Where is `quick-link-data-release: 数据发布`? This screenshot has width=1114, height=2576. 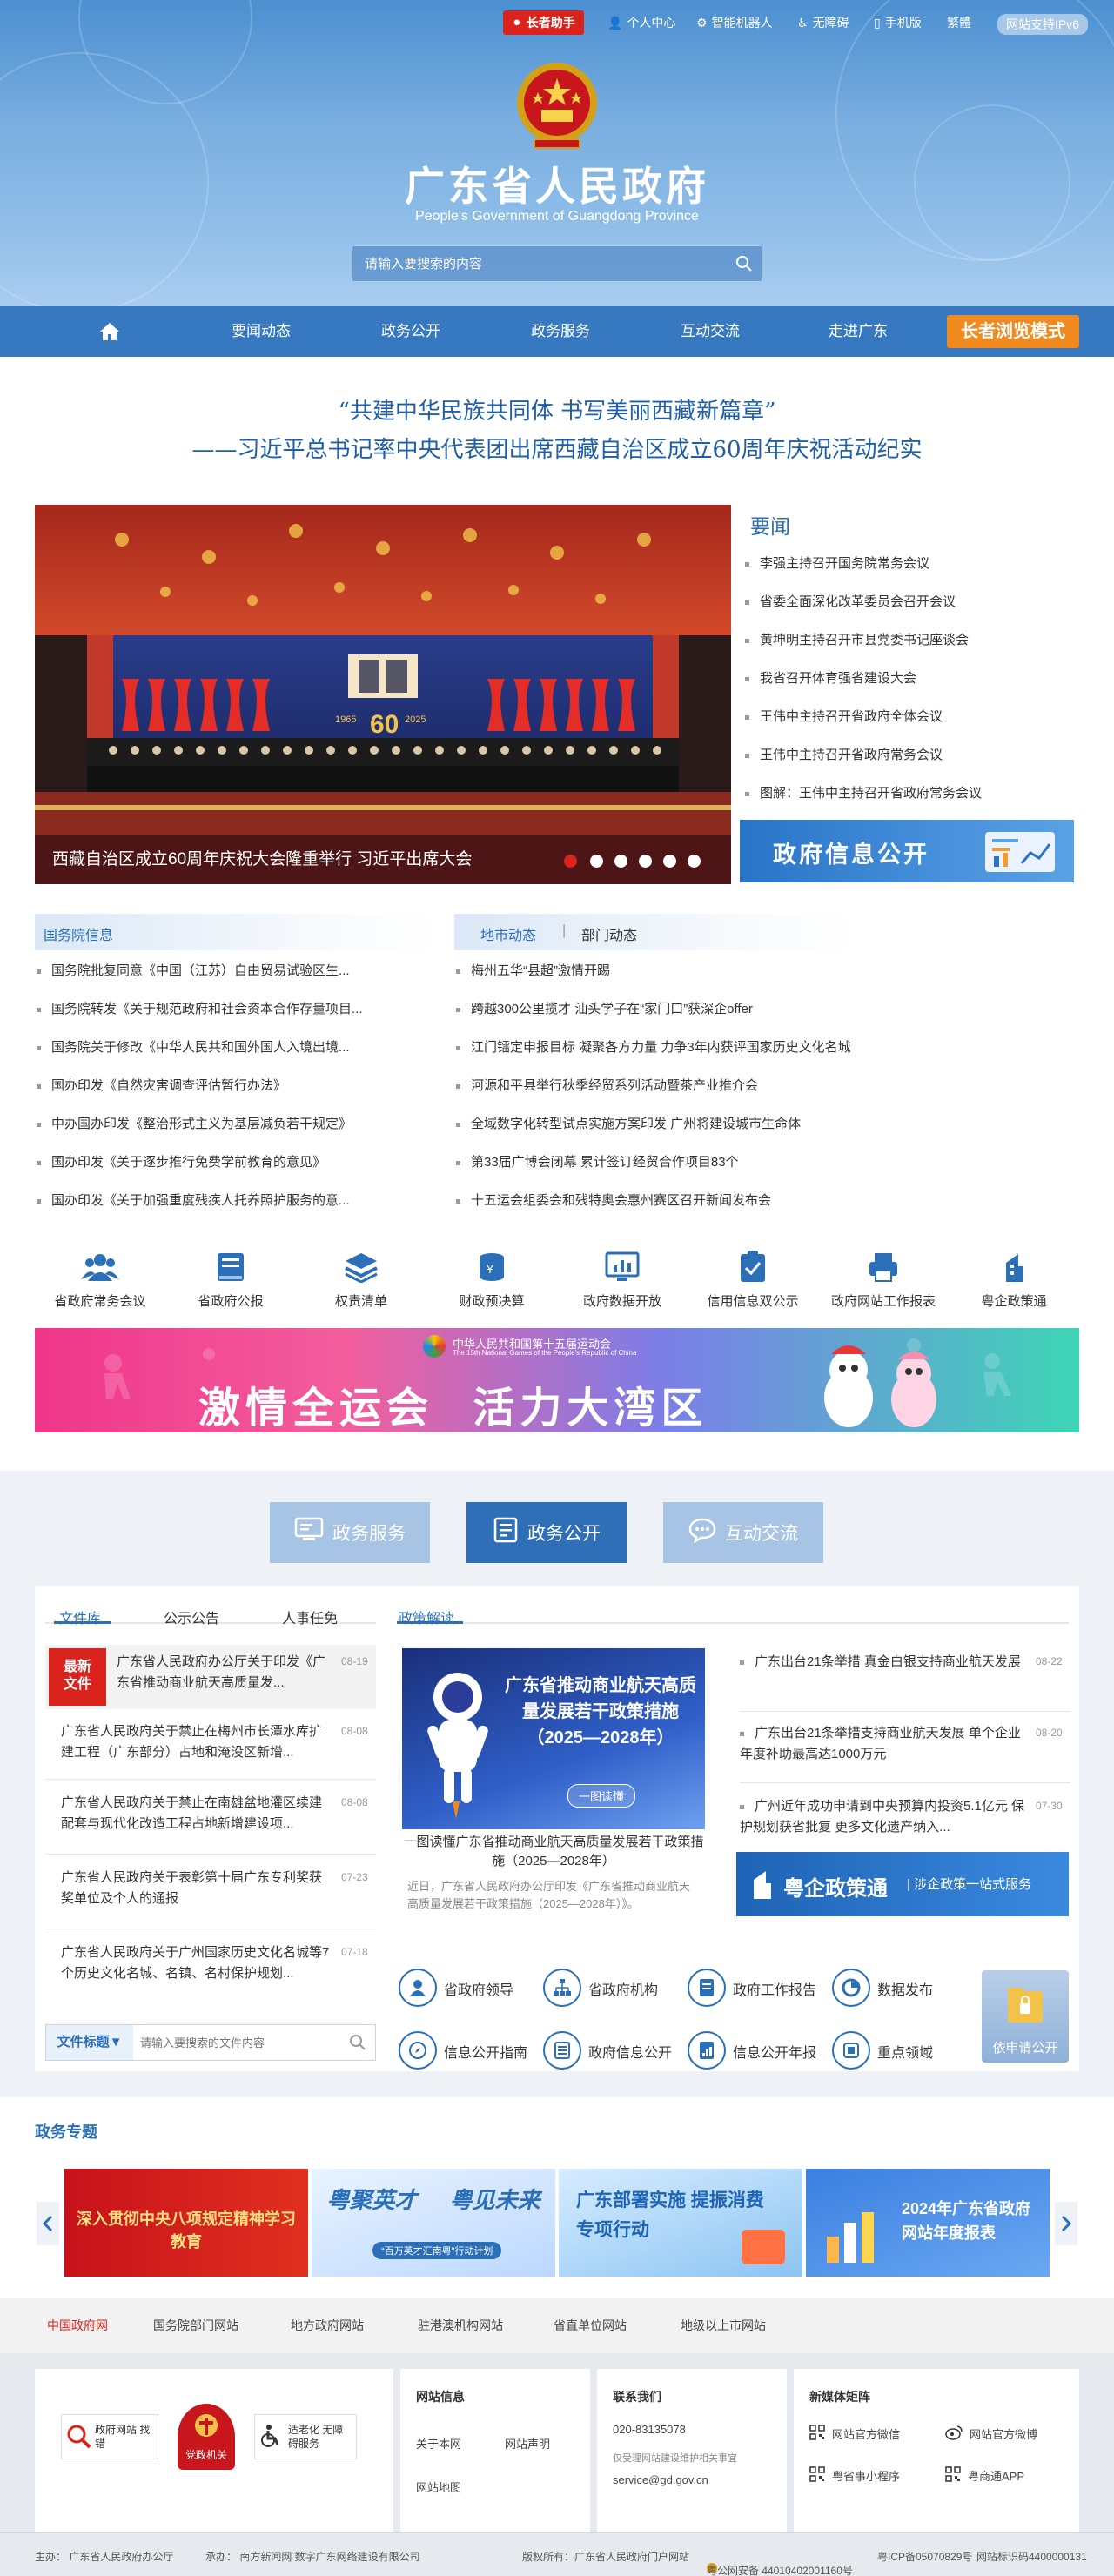
quick-link-data-release: 数据发布 is located at coordinates (905, 1988).